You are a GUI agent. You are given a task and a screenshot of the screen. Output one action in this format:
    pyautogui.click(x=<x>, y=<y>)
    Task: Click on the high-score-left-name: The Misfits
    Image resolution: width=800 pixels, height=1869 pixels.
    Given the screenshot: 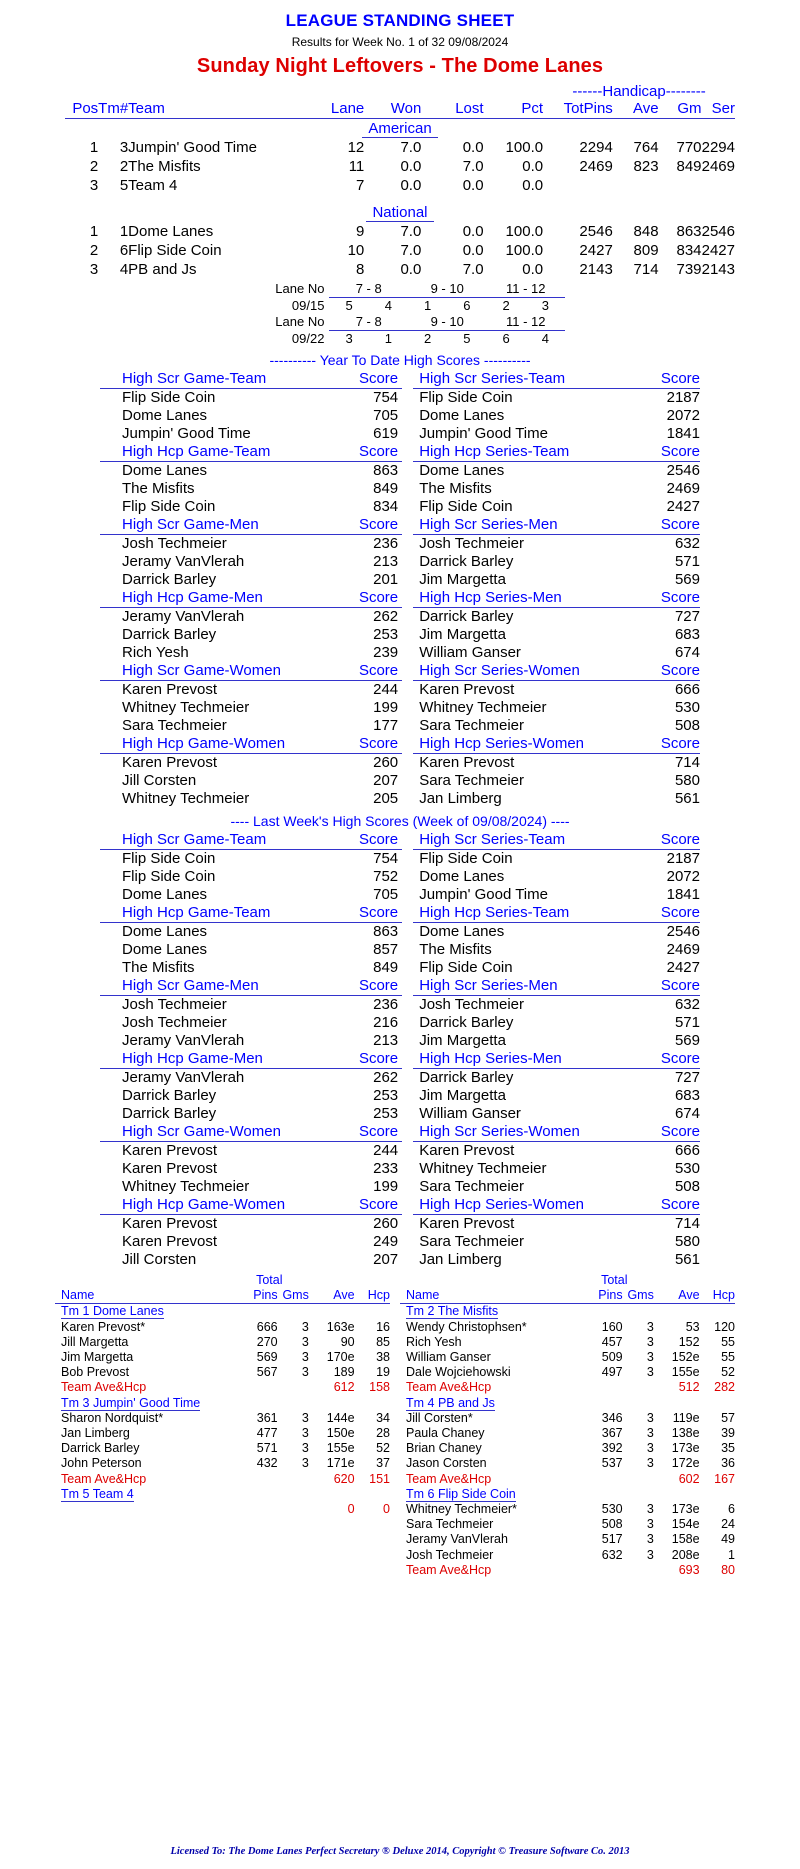 What is the action you would take?
    pyautogui.click(x=158, y=967)
    